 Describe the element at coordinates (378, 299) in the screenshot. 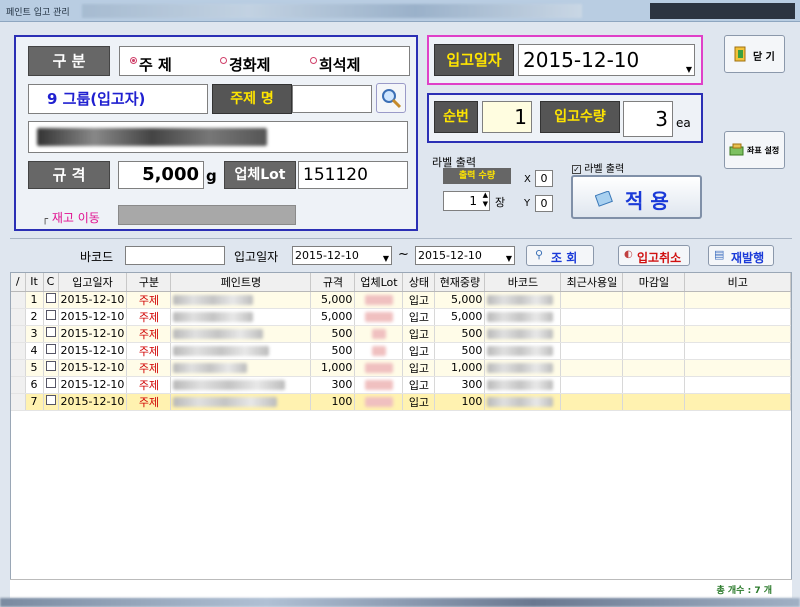

I see `cell-lot` at that location.